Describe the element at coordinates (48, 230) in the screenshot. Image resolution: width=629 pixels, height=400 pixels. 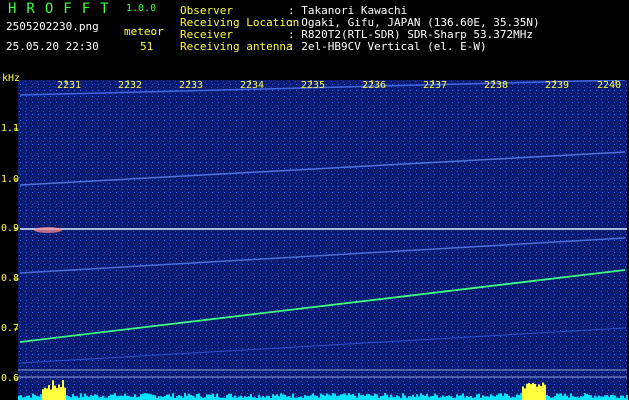
I see `meteor-echo` at that location.